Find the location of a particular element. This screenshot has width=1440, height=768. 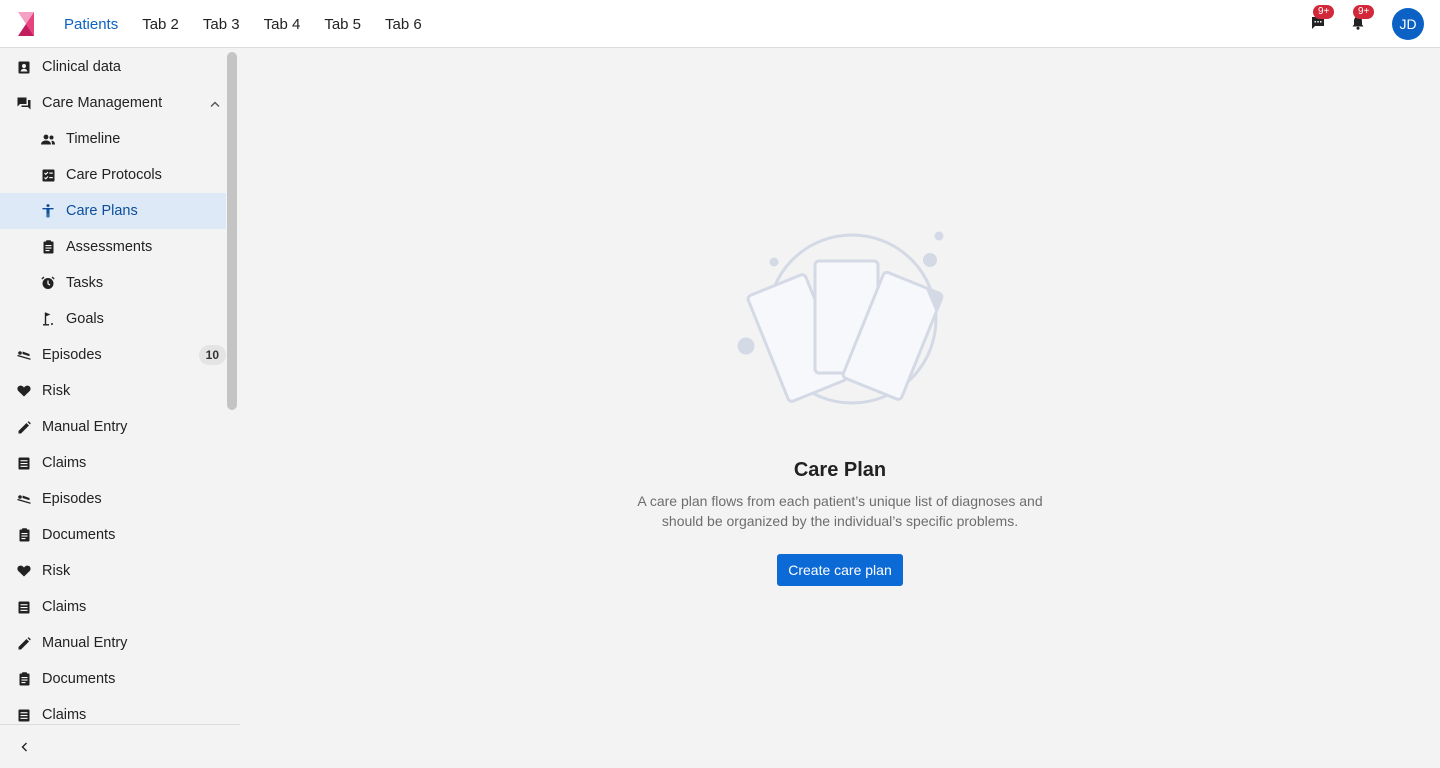

main-tabs: Patients Tab 2 Tab 3 Tab 4 Tab 5 Tab 6 is located at coordinates (243, 24).